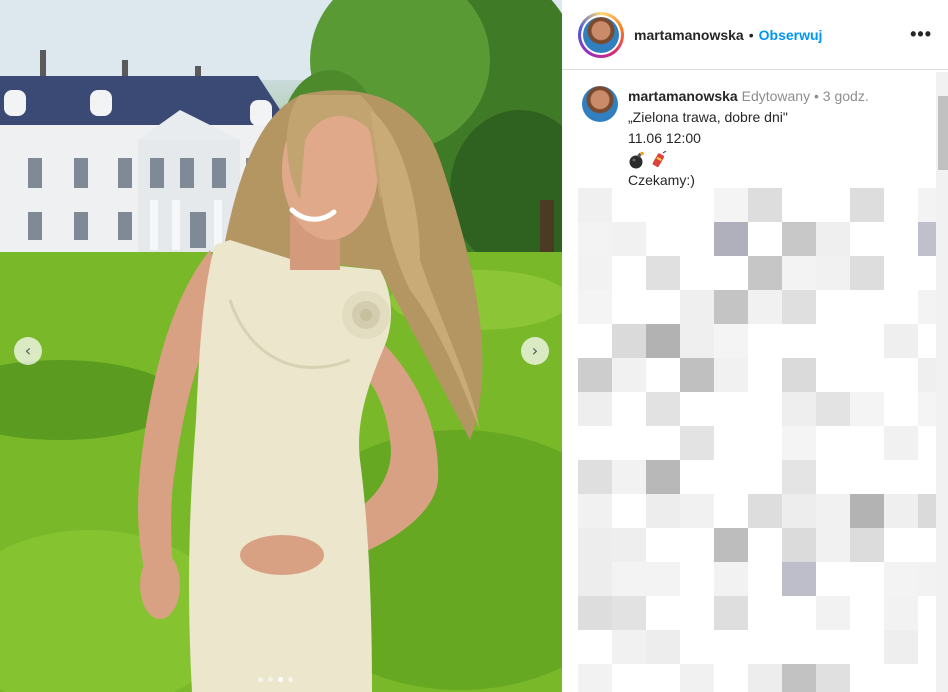  Describe the element at coordinates (689, 35) in the screenshot. I see `header-username: martamanowska` at that location.